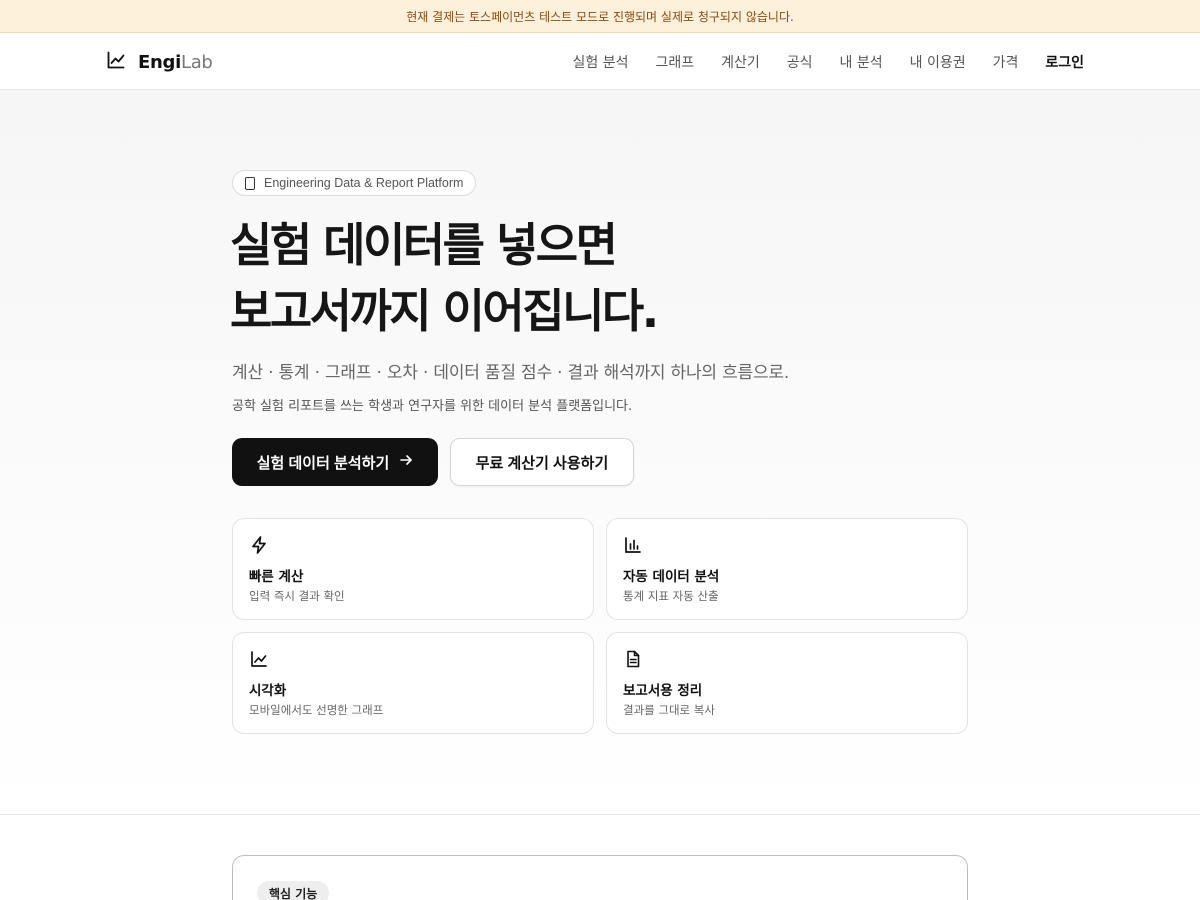 This screenshot has width=1200, height=900. Describe the element at coordinates (633, 659) in the screenshot. I see `document-icon` at that location.